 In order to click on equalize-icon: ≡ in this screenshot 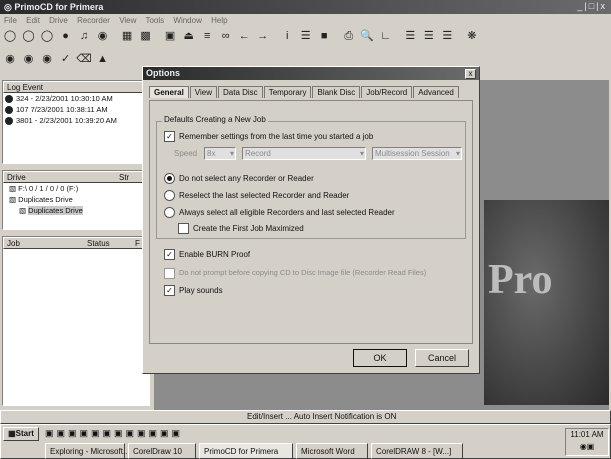, I will do `click(207, 36)`.